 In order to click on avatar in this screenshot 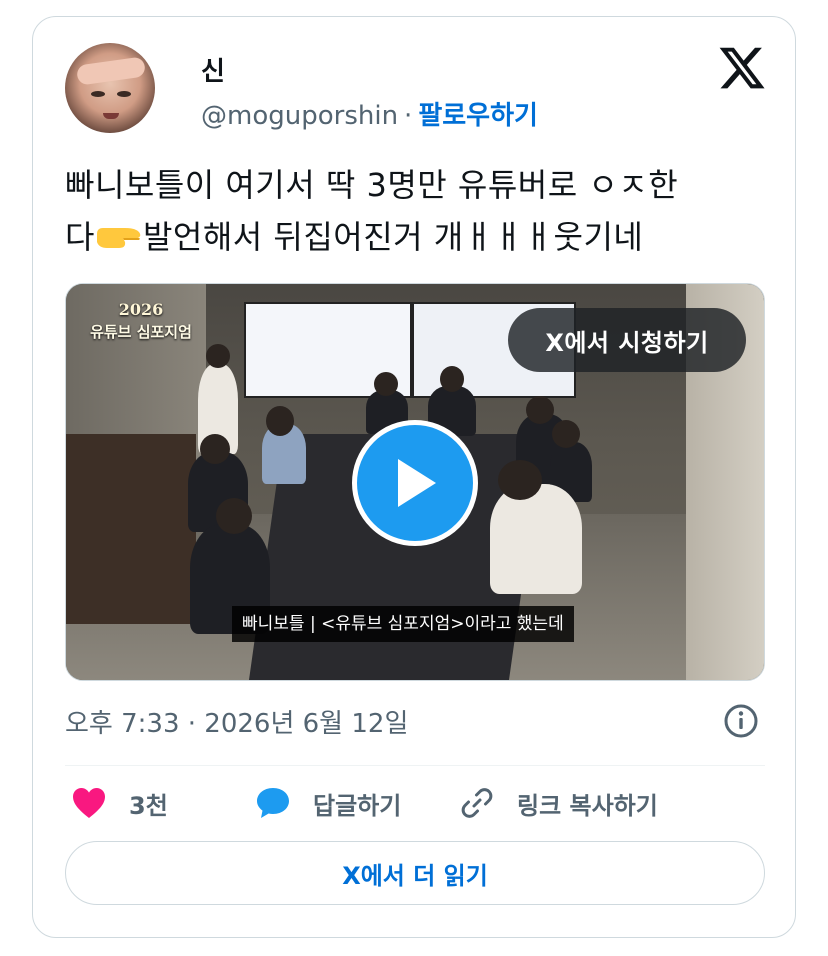, I will do `click(110, 88)`.